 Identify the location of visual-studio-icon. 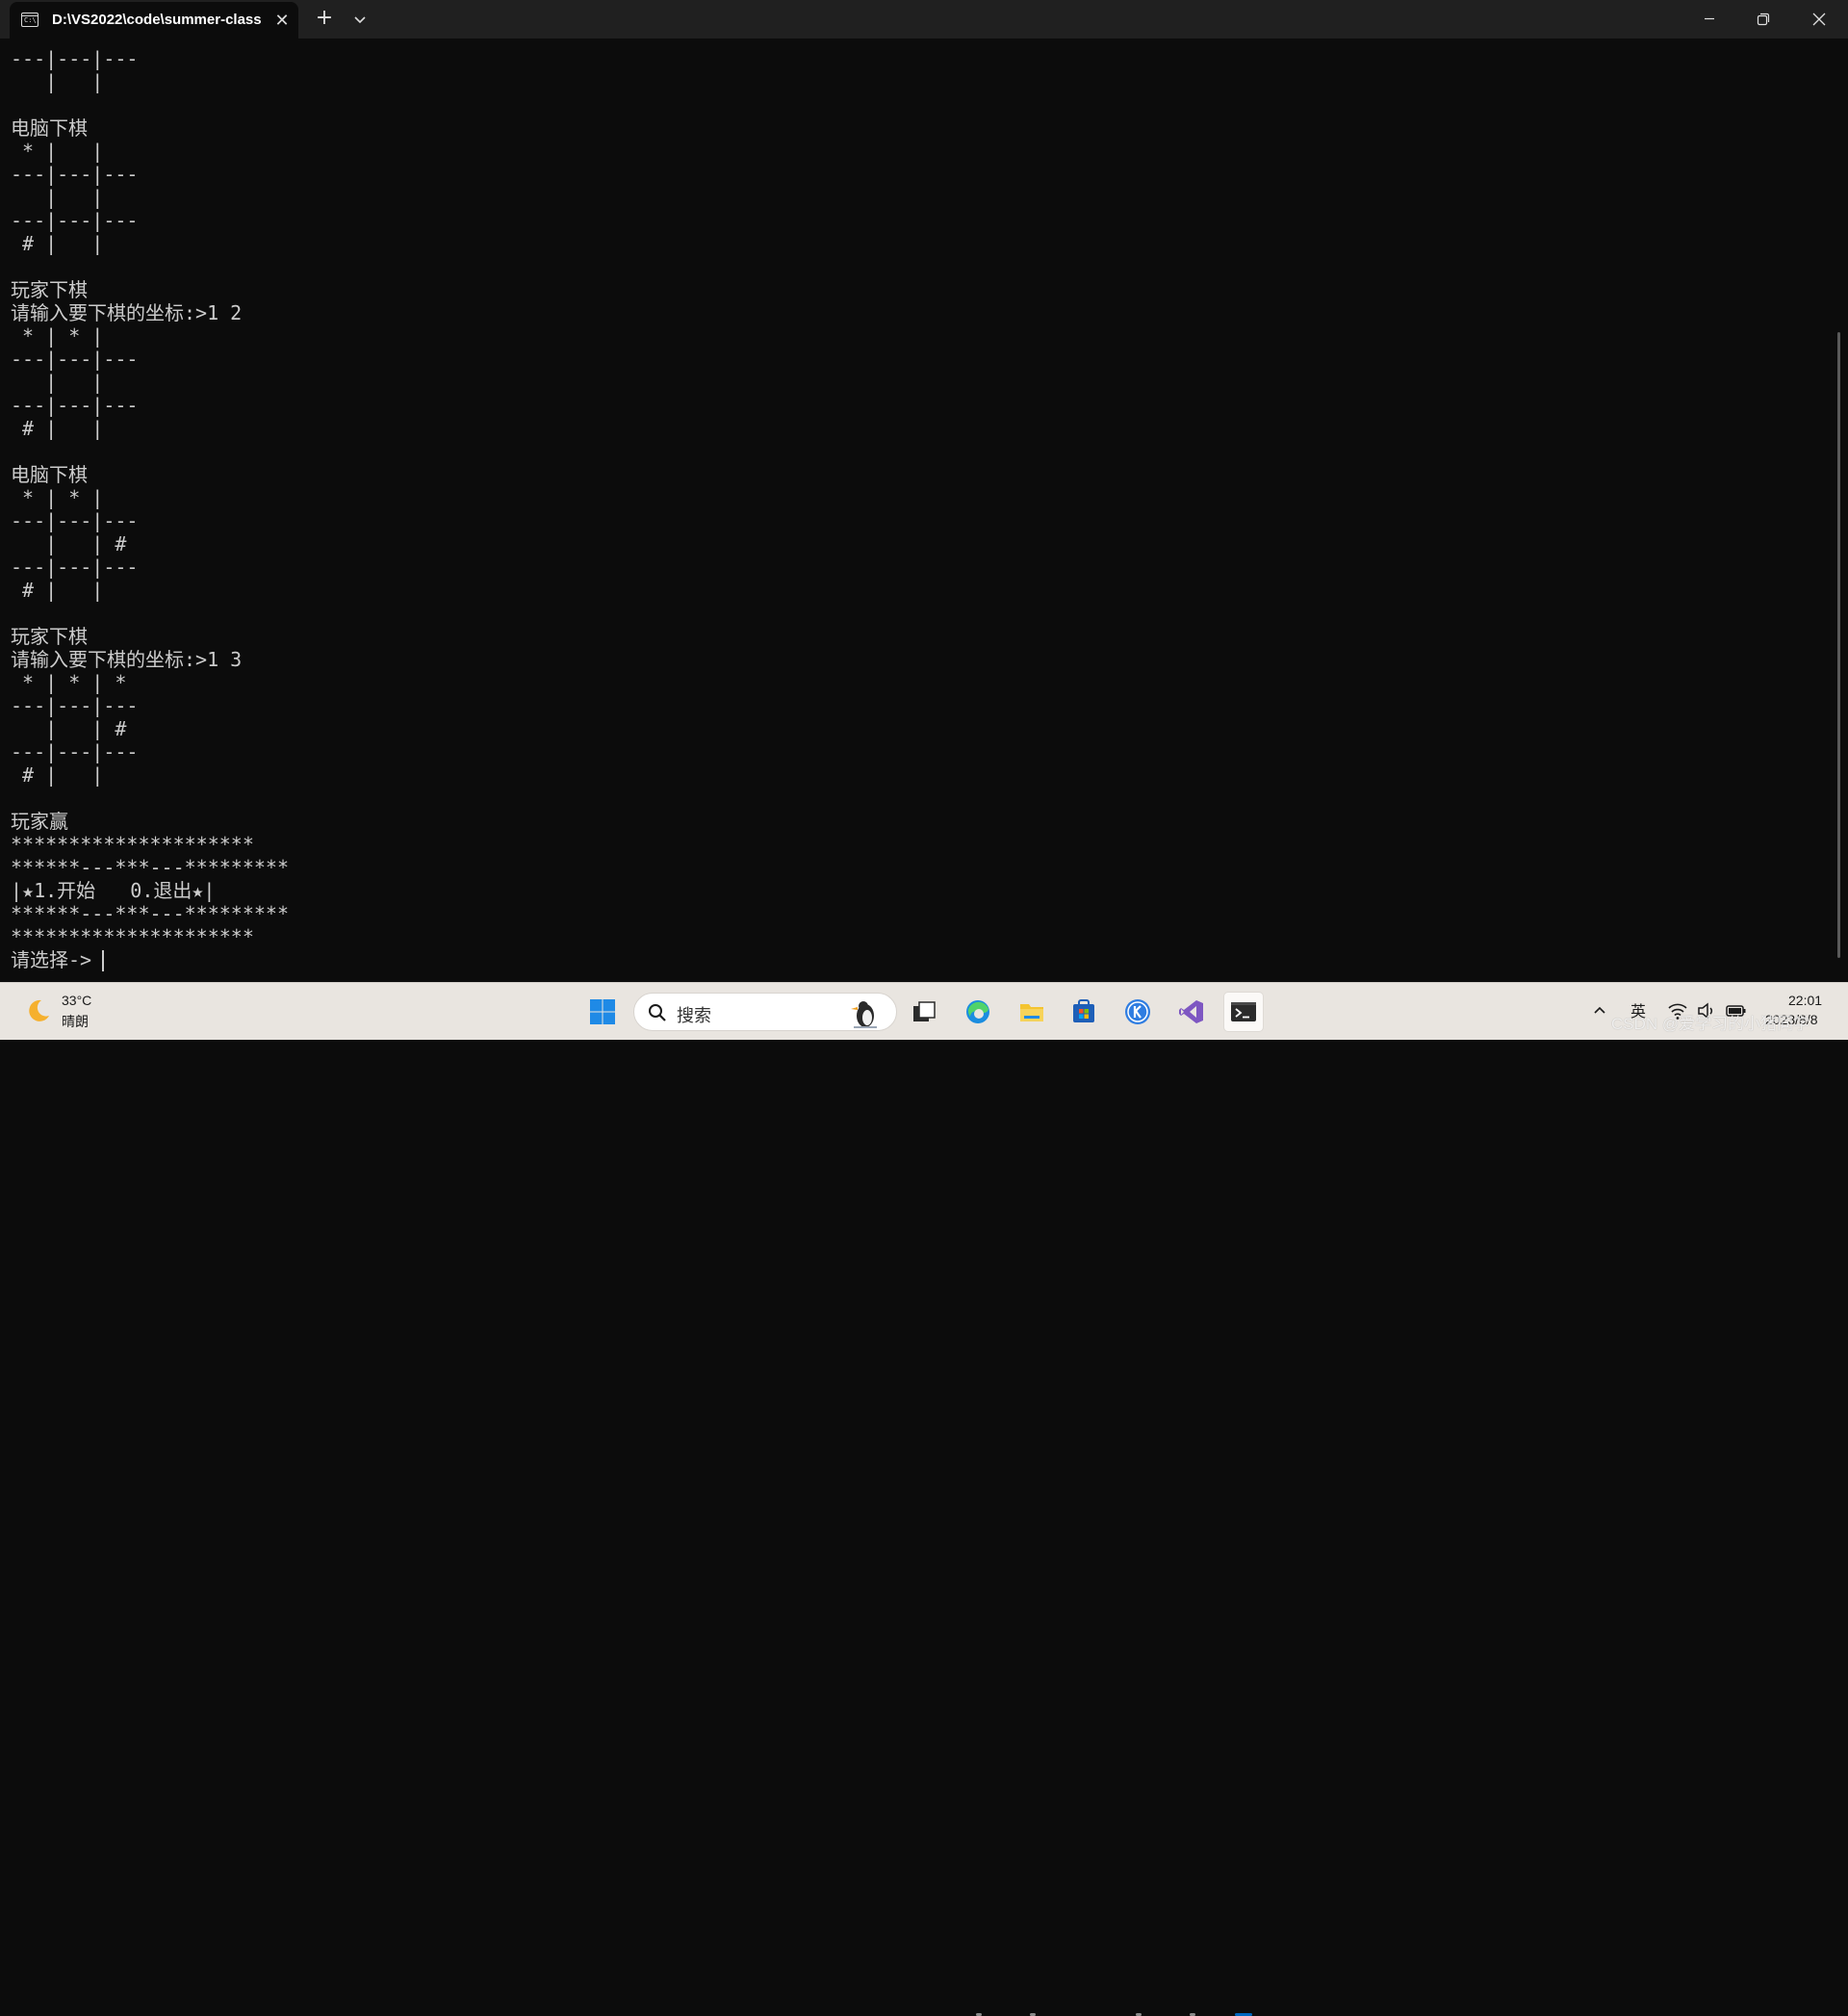
(1191, 1011).